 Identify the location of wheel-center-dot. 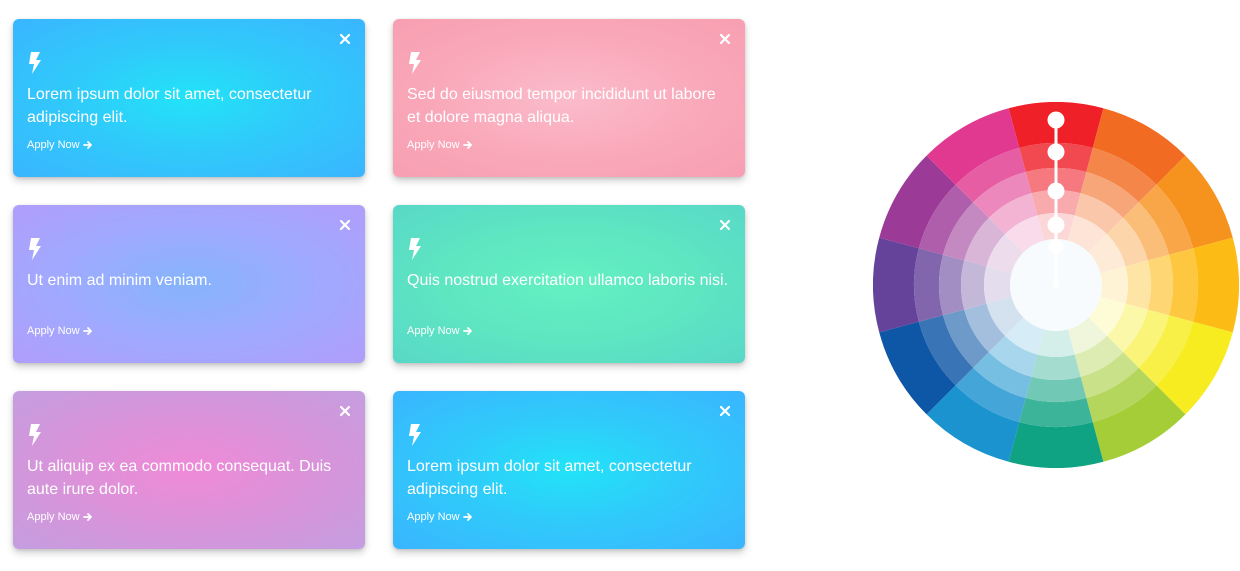
(1056, 285).